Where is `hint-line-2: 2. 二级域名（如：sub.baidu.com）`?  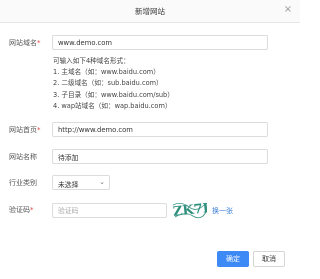 hint-line-2: 2. 二级域名（如：sub.baidu.com） is located at coordinates (108, 83).